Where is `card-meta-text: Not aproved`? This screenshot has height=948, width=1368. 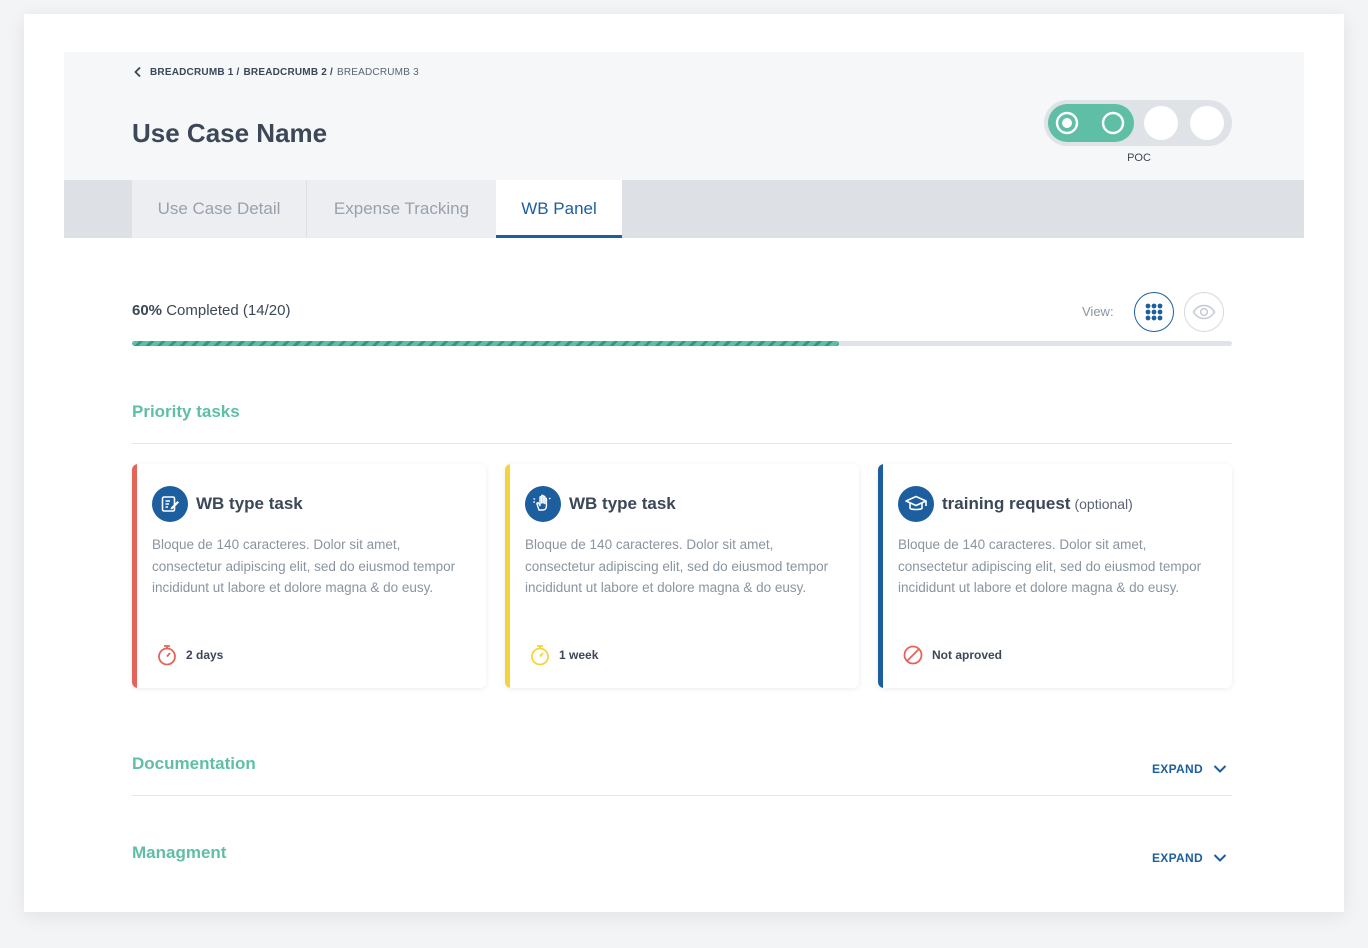
card-meta-text: Not aproved is located at coordinates (967, 655).